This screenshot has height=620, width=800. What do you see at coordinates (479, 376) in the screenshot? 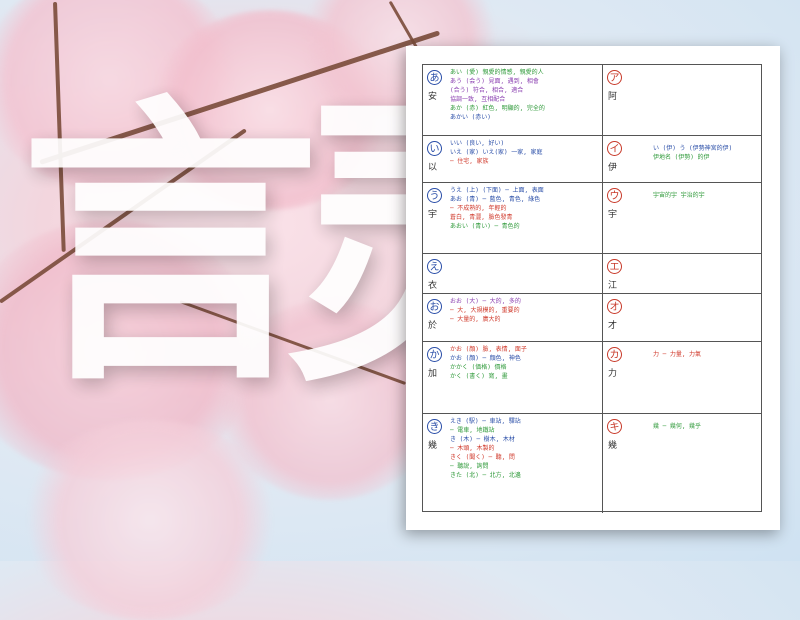
I see `vocab-note: かく (書く) 寫, 畫` at bounding box center [479, 376].